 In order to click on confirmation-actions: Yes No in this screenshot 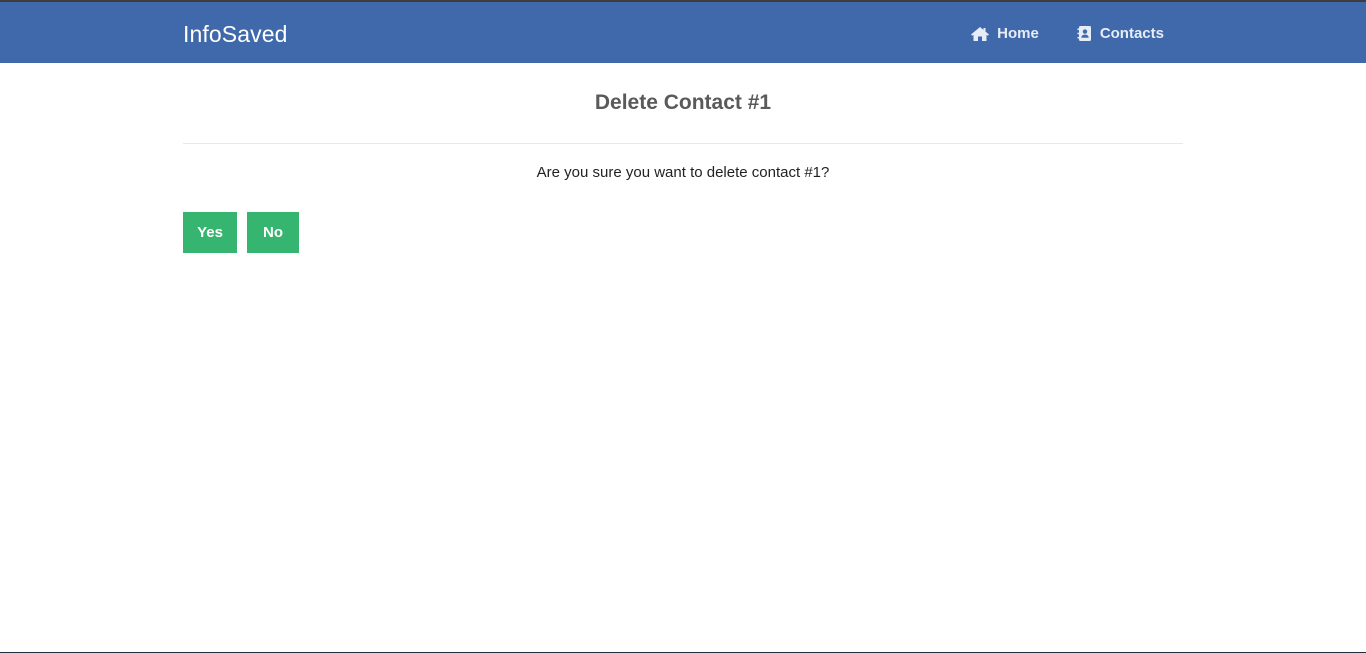, I will do `click(683, 232)`.